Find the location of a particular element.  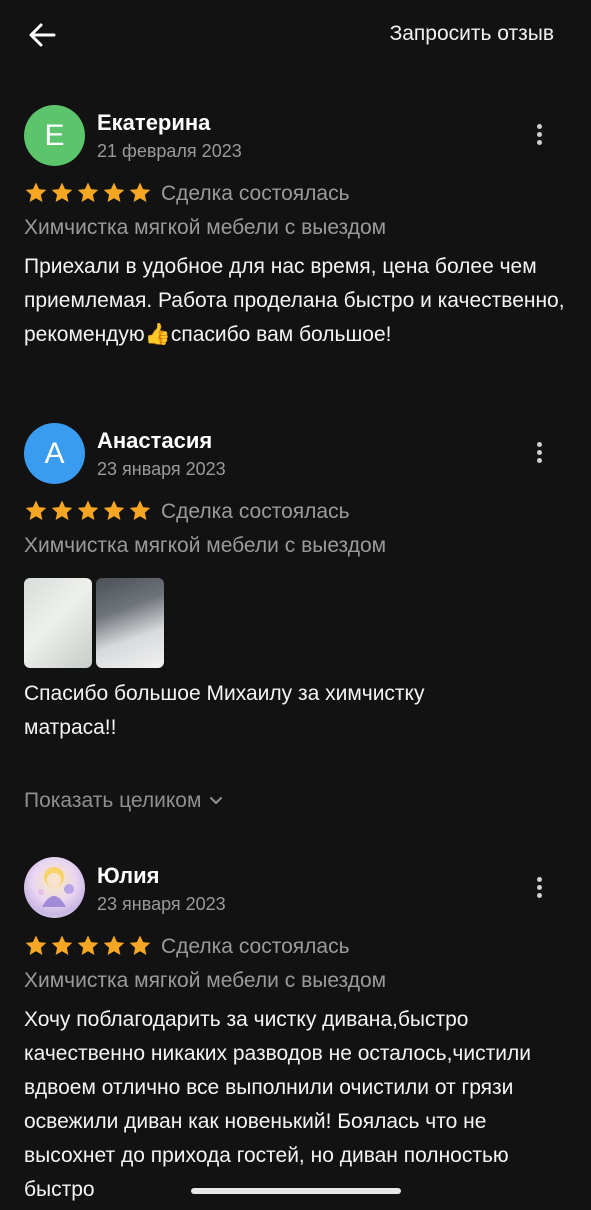

reviewer-name: Анастасия is located at coordinates (155, 440).